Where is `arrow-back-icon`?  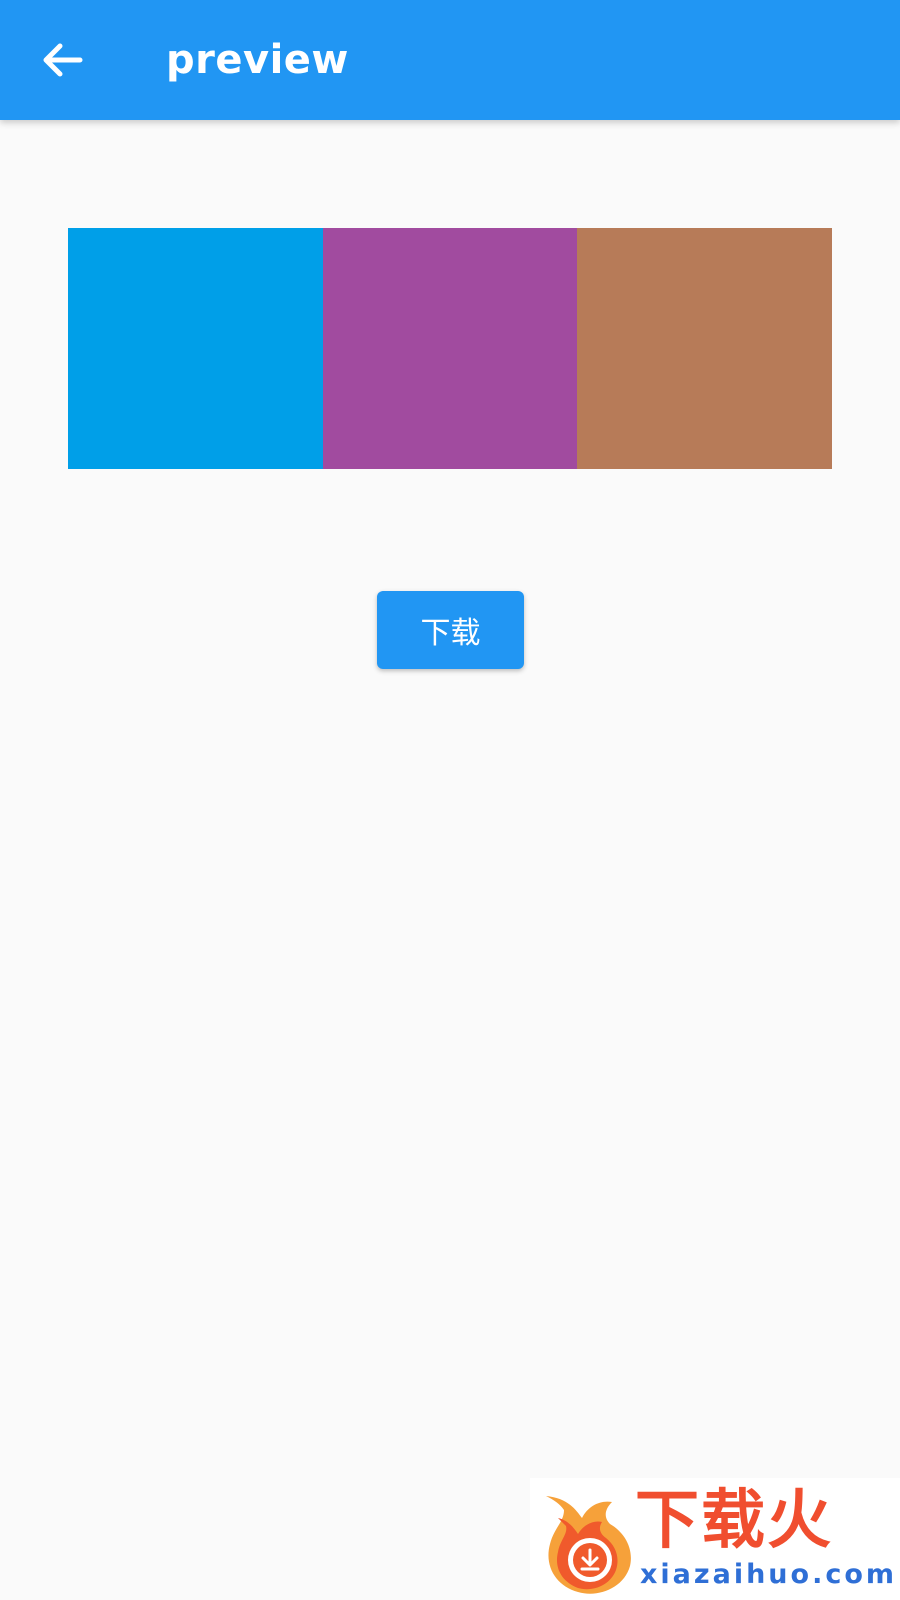
arrow-back-icon is located at coordinates (63, 60).